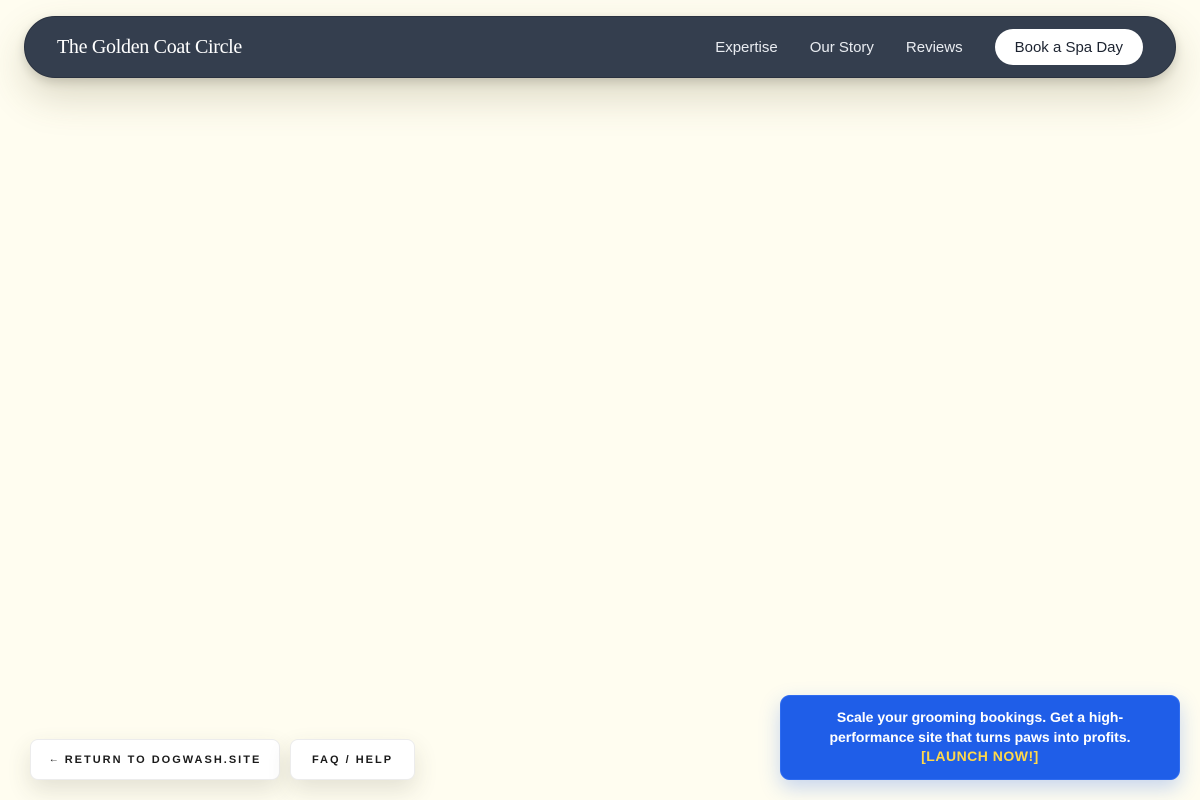 This screenshot has height=800, width=1200. I want to click on launch-now-link: [LAUNCH NOW!], so click(980, 757).